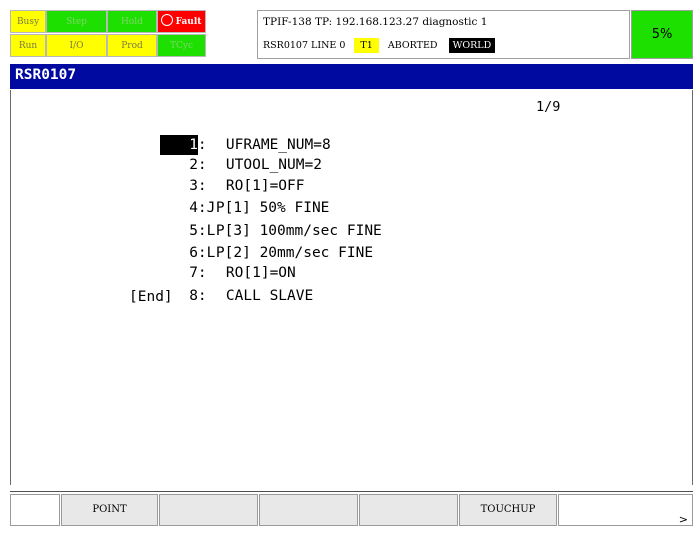 Image resolution: width=693 pixels, height=535 pixels. Describe the element at coordinates (76, 21) in the screenshot. I see `step-led: Step` at that location.